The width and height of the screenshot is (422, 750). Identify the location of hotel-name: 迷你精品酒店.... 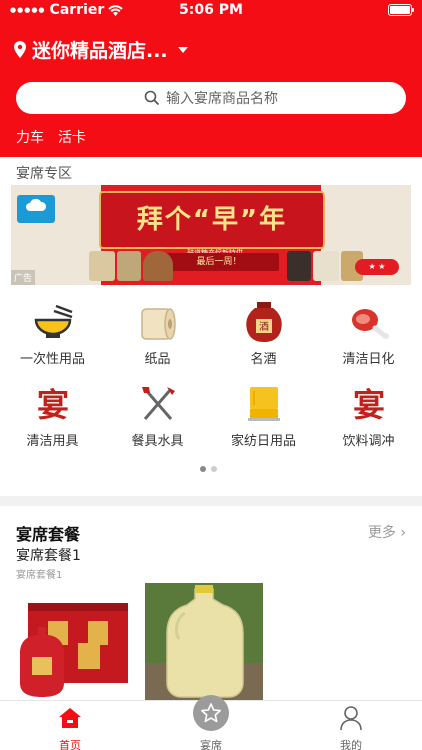
(100, 51).